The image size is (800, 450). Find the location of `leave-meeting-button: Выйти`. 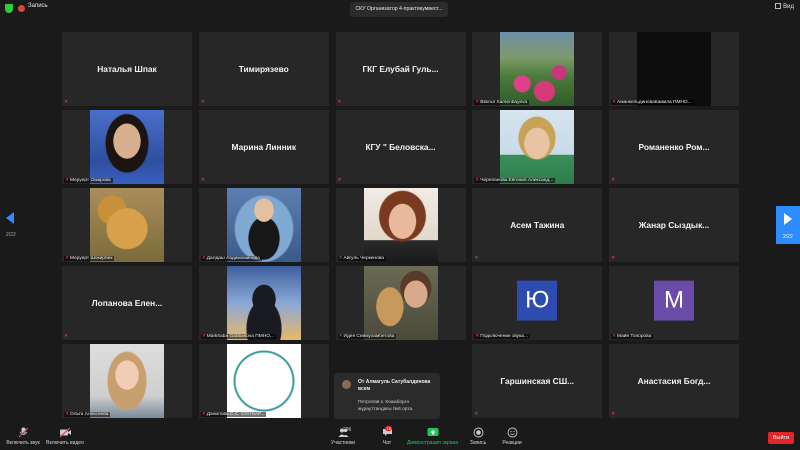

leave-meeting-button: Выйти is located at coordinates (781, 438).